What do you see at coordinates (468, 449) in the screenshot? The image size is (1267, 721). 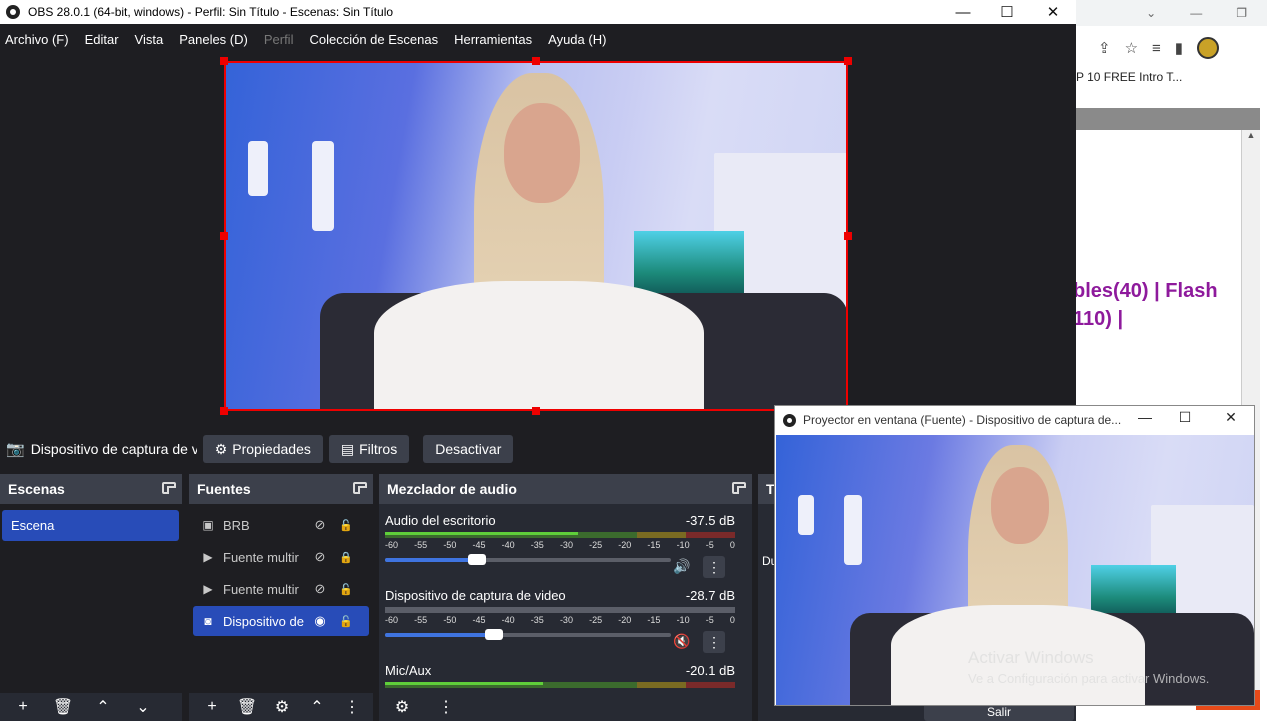 I see `deactivate-button: Desactivar` at bounding box center [468, 449].